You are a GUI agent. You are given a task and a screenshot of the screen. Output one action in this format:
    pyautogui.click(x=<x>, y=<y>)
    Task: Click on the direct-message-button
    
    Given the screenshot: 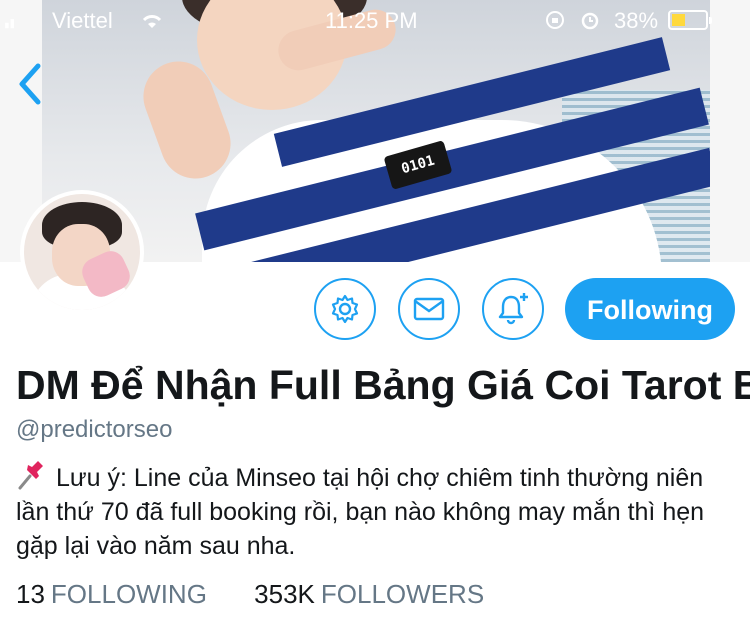 What is the action you would take?
    pyautogui.click(x=429, y=309)
    